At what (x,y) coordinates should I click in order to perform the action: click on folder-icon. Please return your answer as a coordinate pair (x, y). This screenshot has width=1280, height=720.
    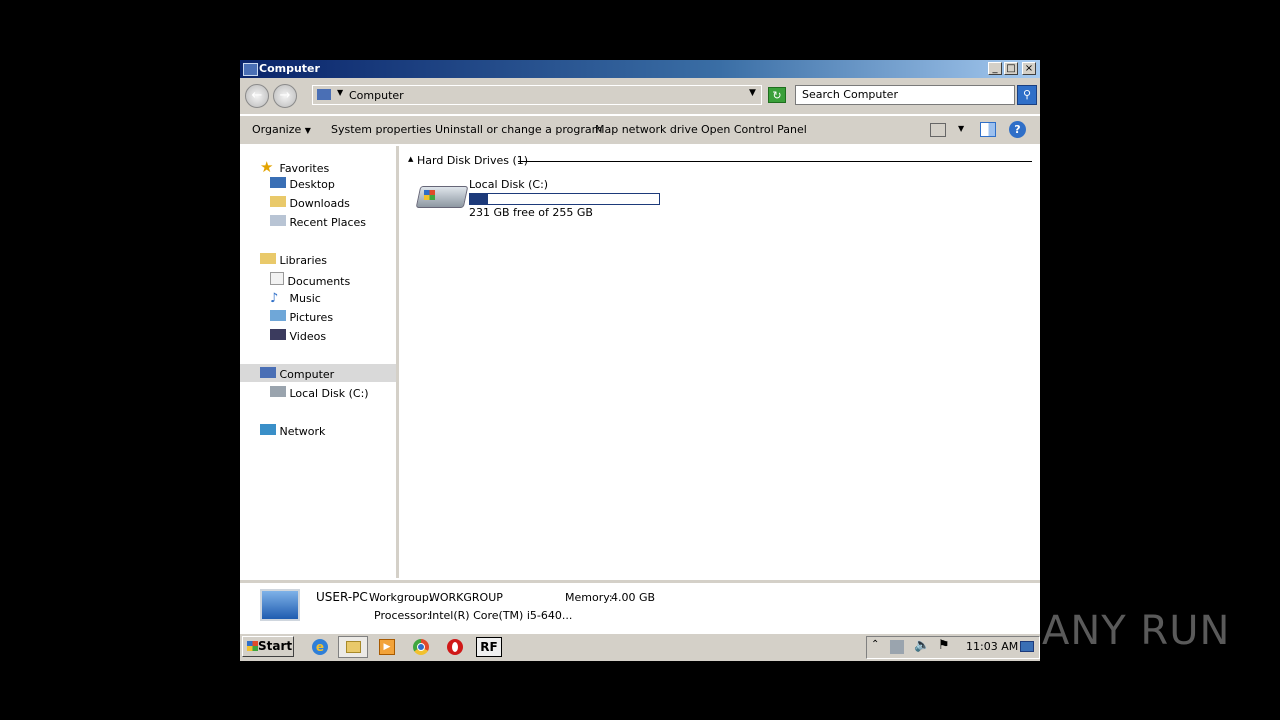
    Looking at the image, I should click on (353, 647).